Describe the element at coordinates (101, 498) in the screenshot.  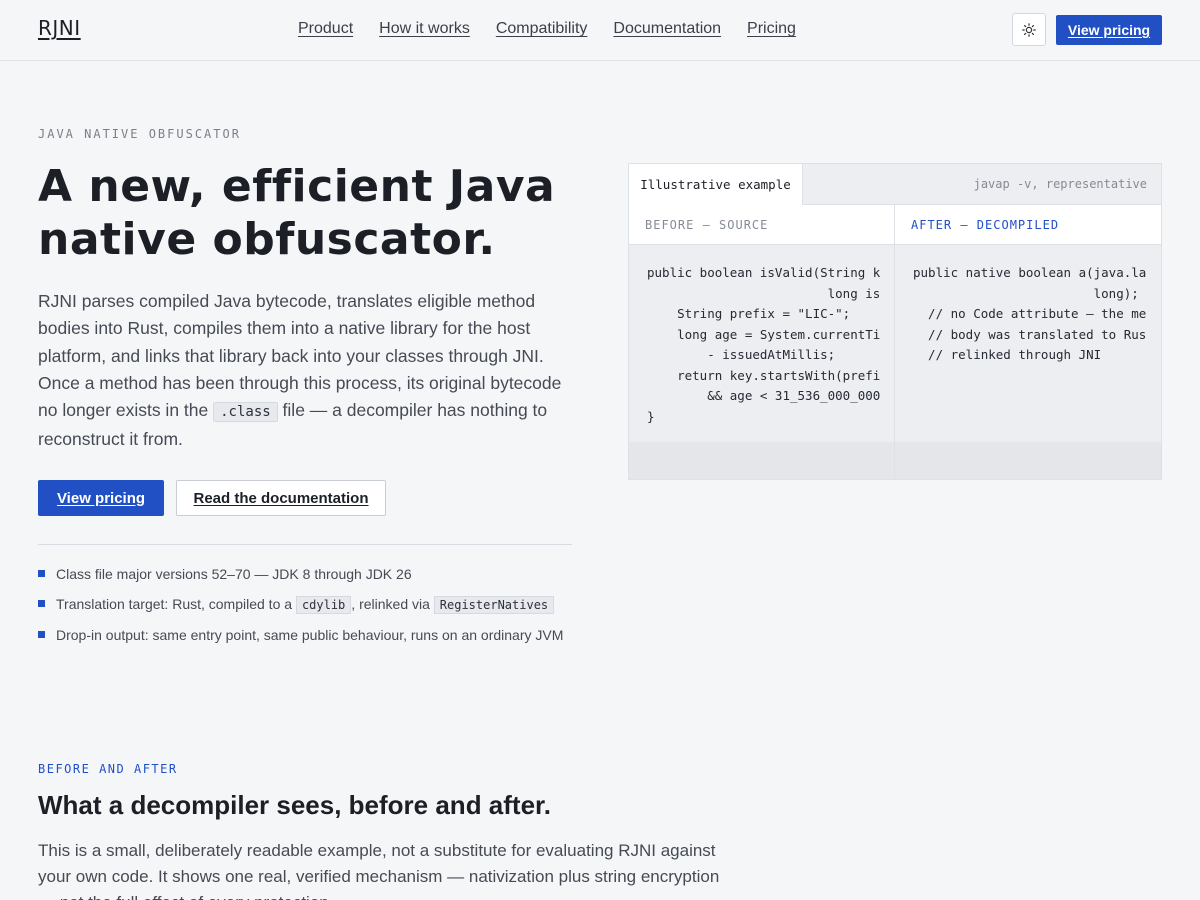
I see `view-pricing-button: View pricing` at that location.